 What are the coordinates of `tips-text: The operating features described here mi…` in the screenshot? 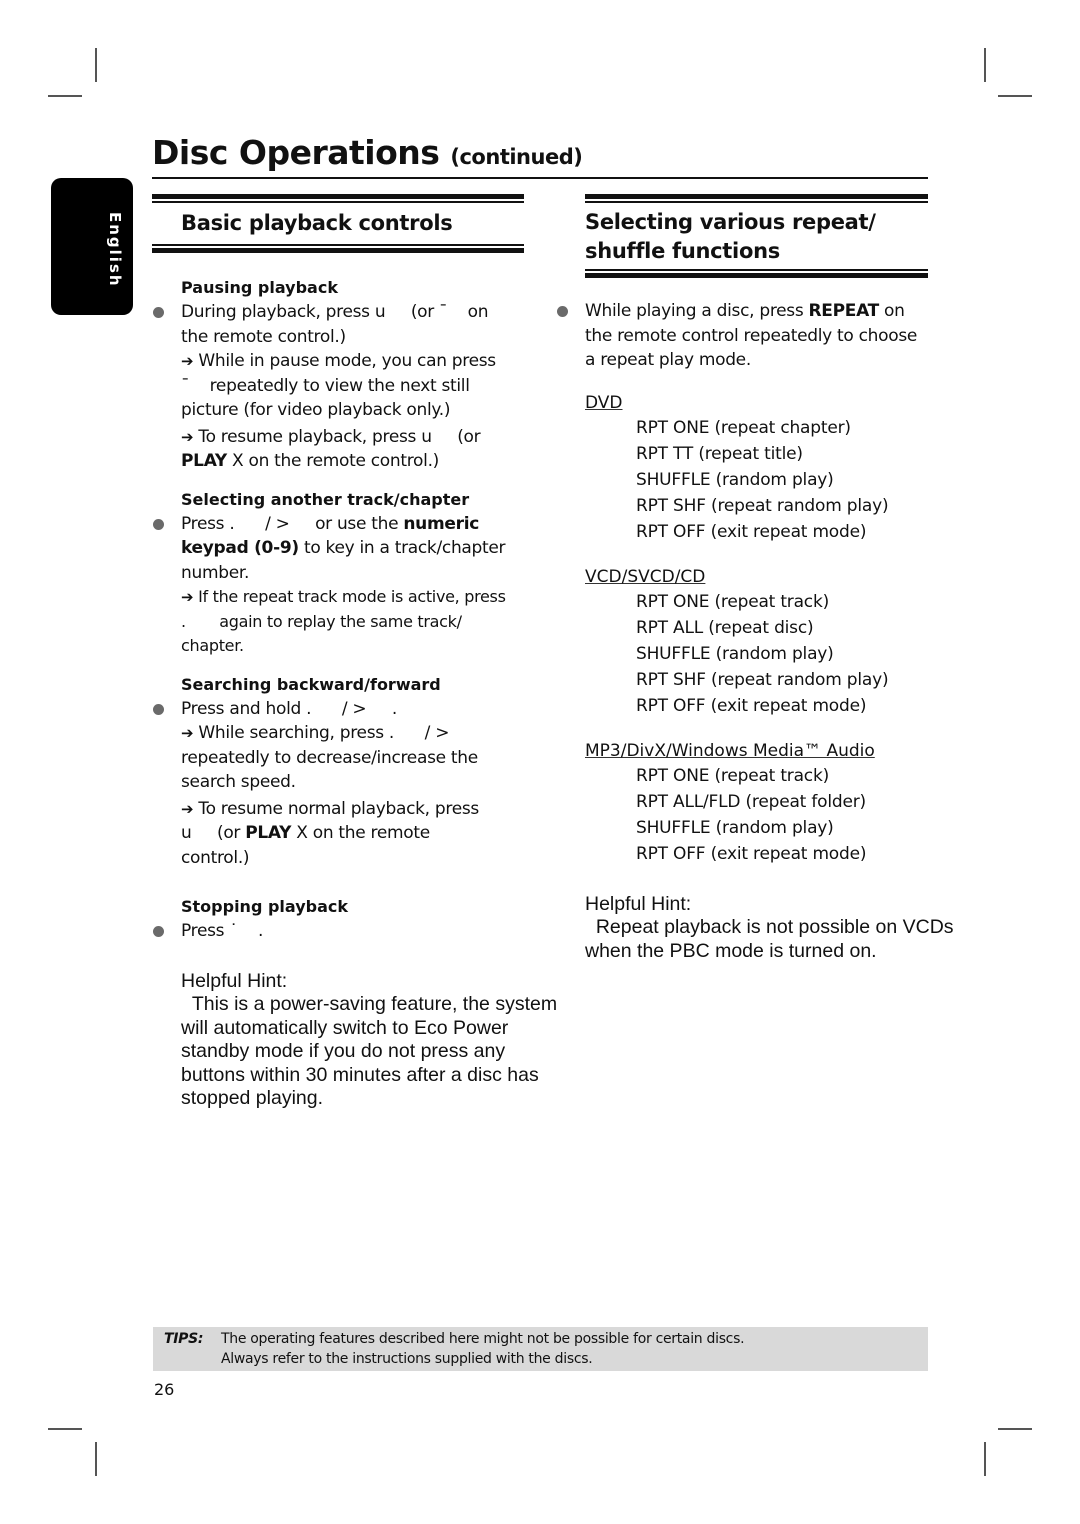 It's located at (483, 1349).